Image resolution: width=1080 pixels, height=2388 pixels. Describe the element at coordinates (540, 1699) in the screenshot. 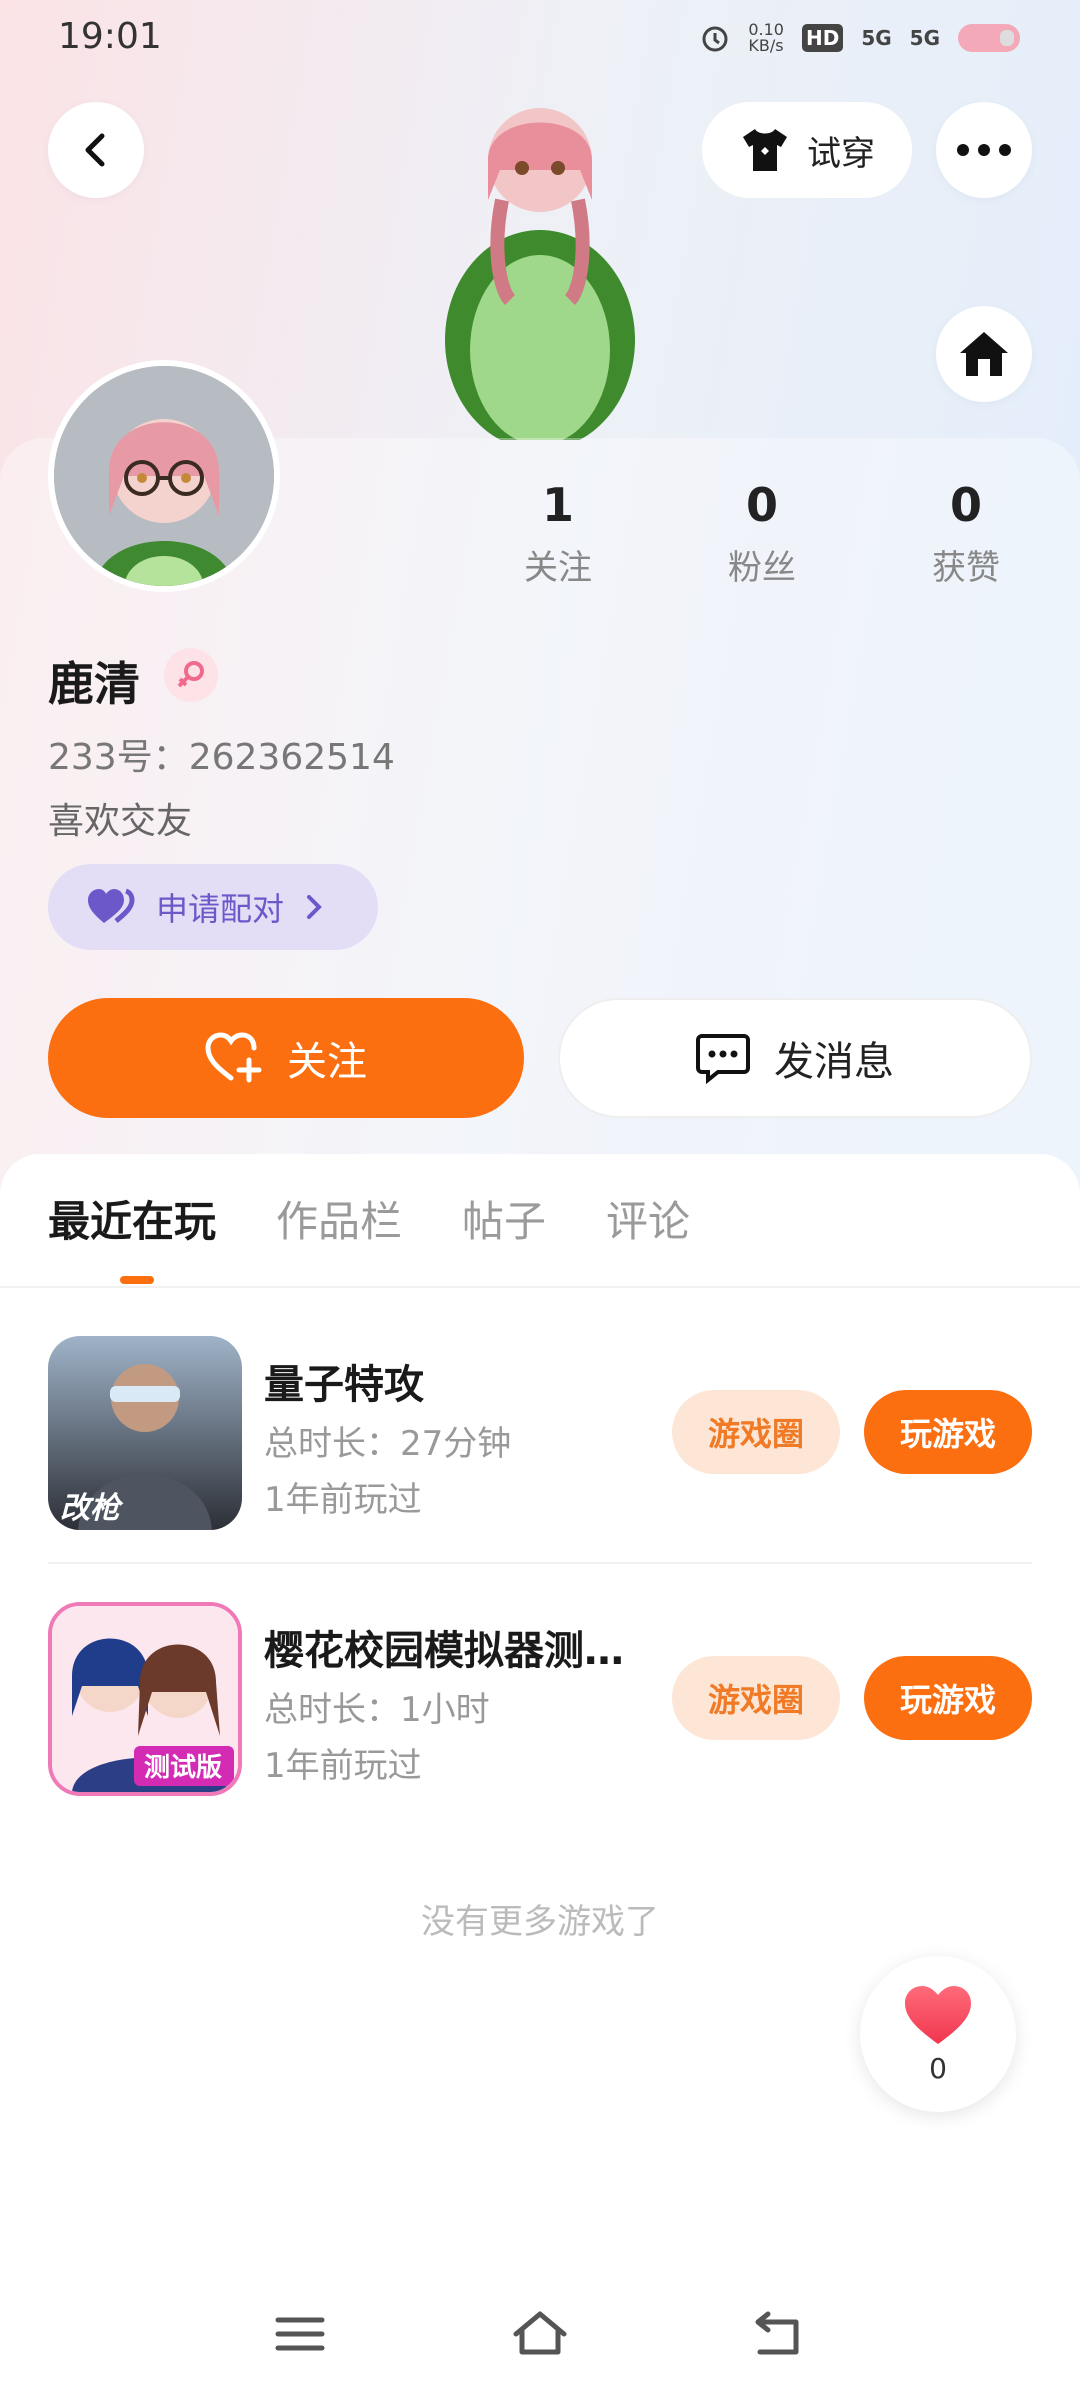

I see `game-row: 测试版 樱花校园模拟器测… 总时长：1小时 1年前玩过 游戏圈 玩游戏` at that location.